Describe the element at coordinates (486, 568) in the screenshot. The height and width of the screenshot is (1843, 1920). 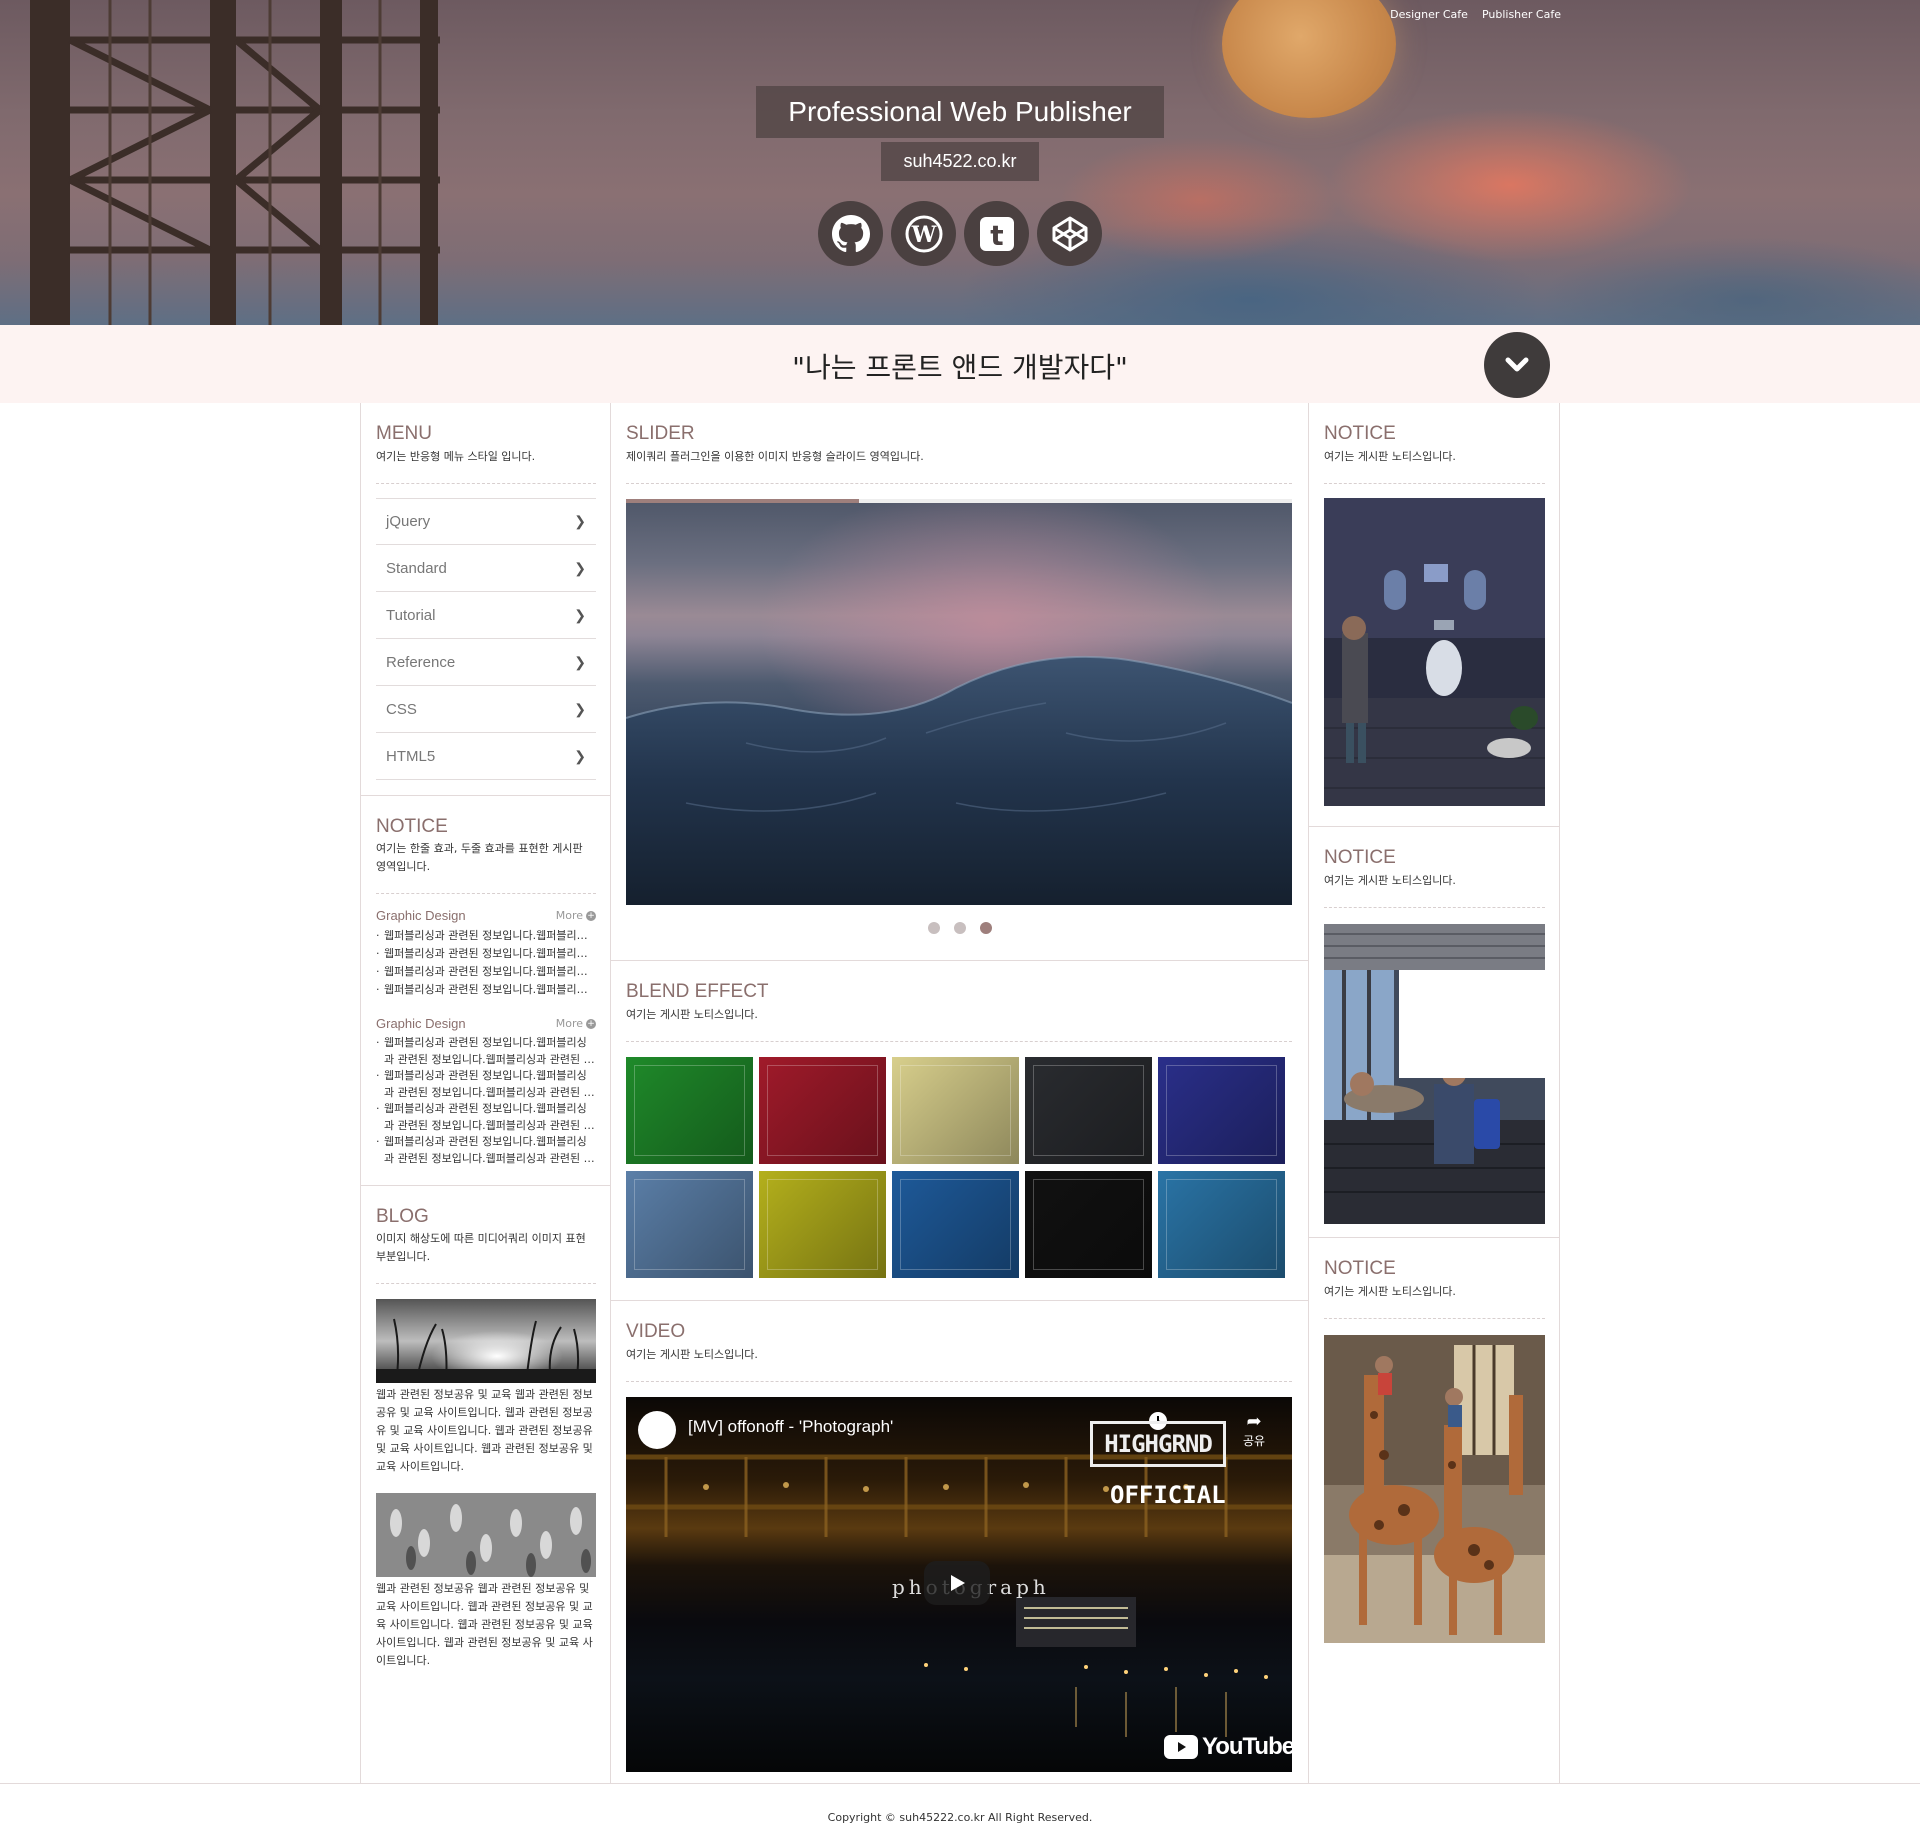
I see `menu-item-standard: Standard ❯` at that location.